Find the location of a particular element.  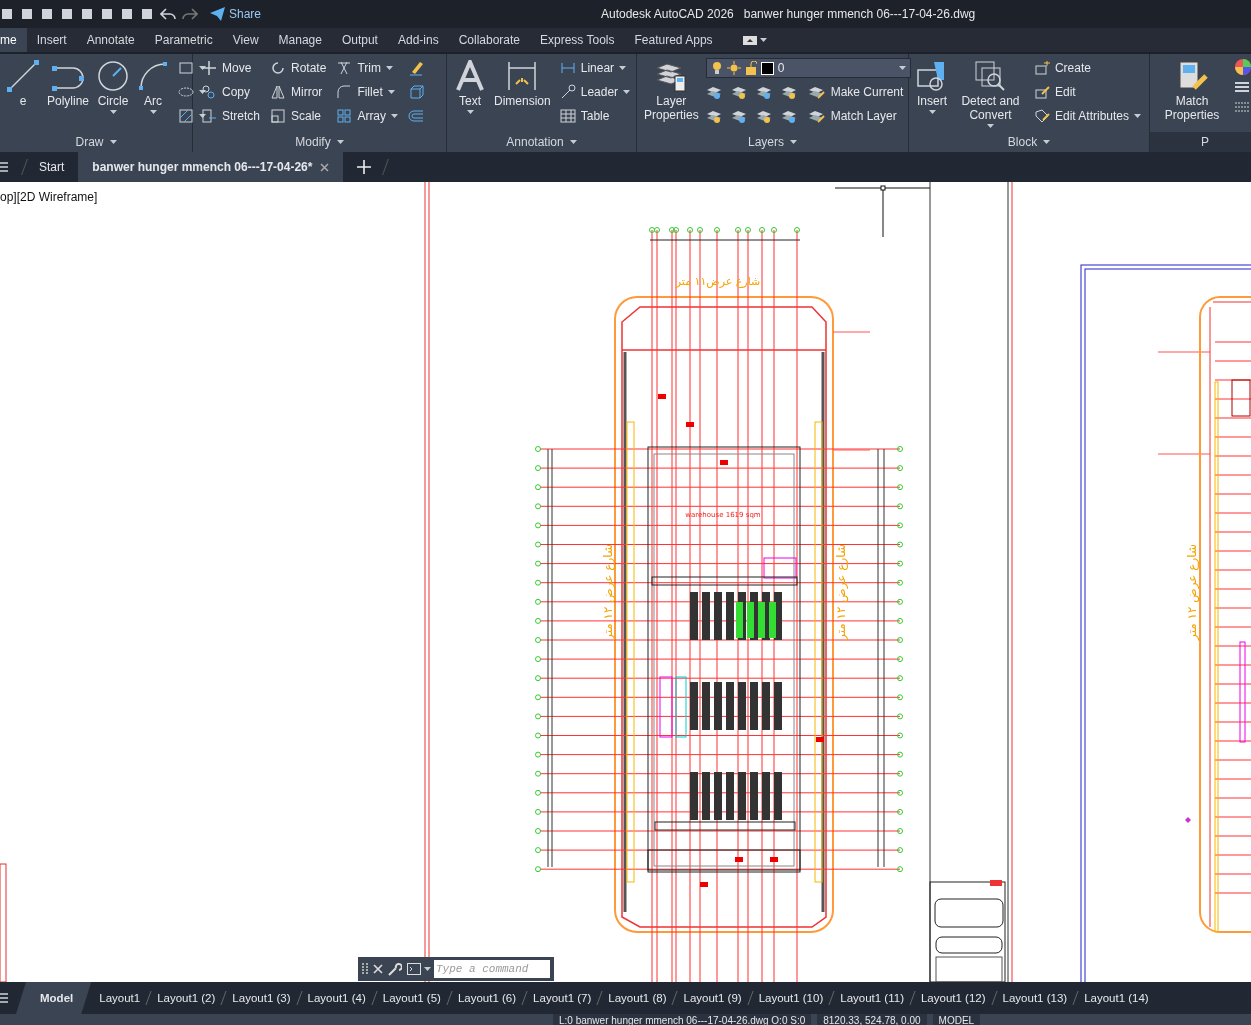

command-prompt-icon is located at coordinates (414, 969).